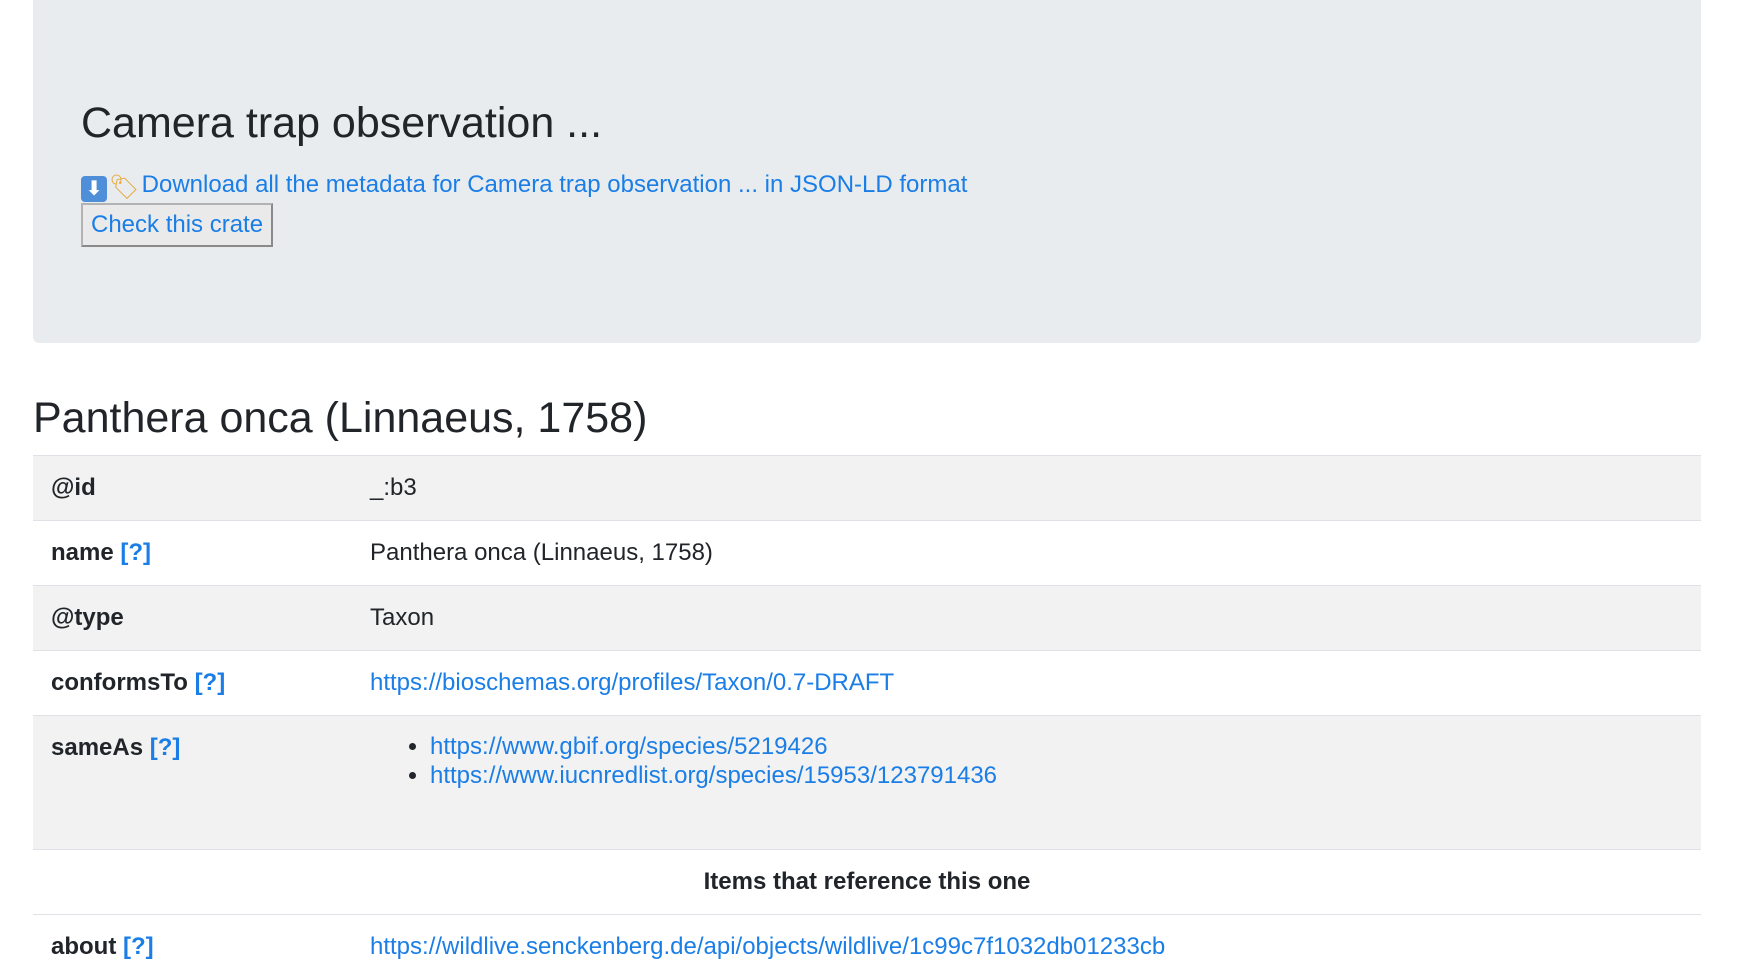 The height and width of the screenshot is (965, 1738). I want to click on property-key: @type, so click(87, 617).